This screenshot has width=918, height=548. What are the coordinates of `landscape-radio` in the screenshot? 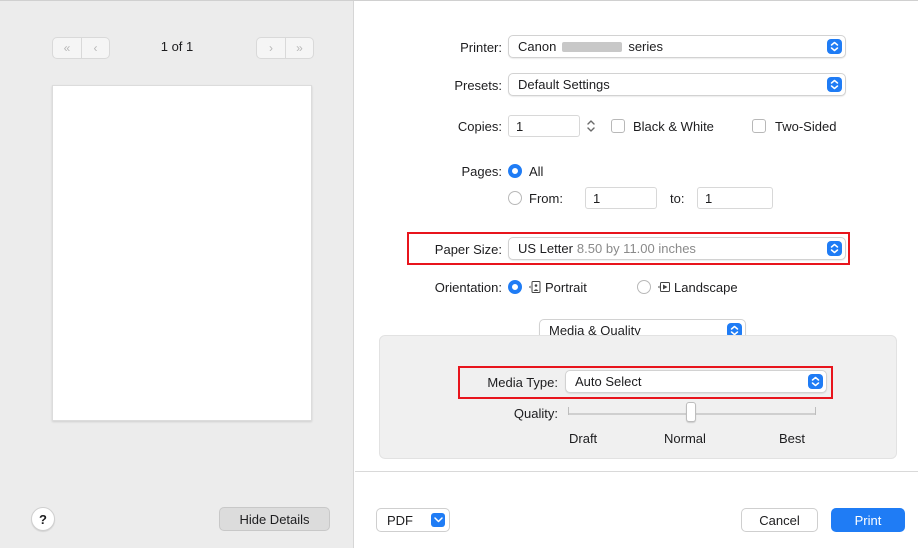 It's located at (644, 287).